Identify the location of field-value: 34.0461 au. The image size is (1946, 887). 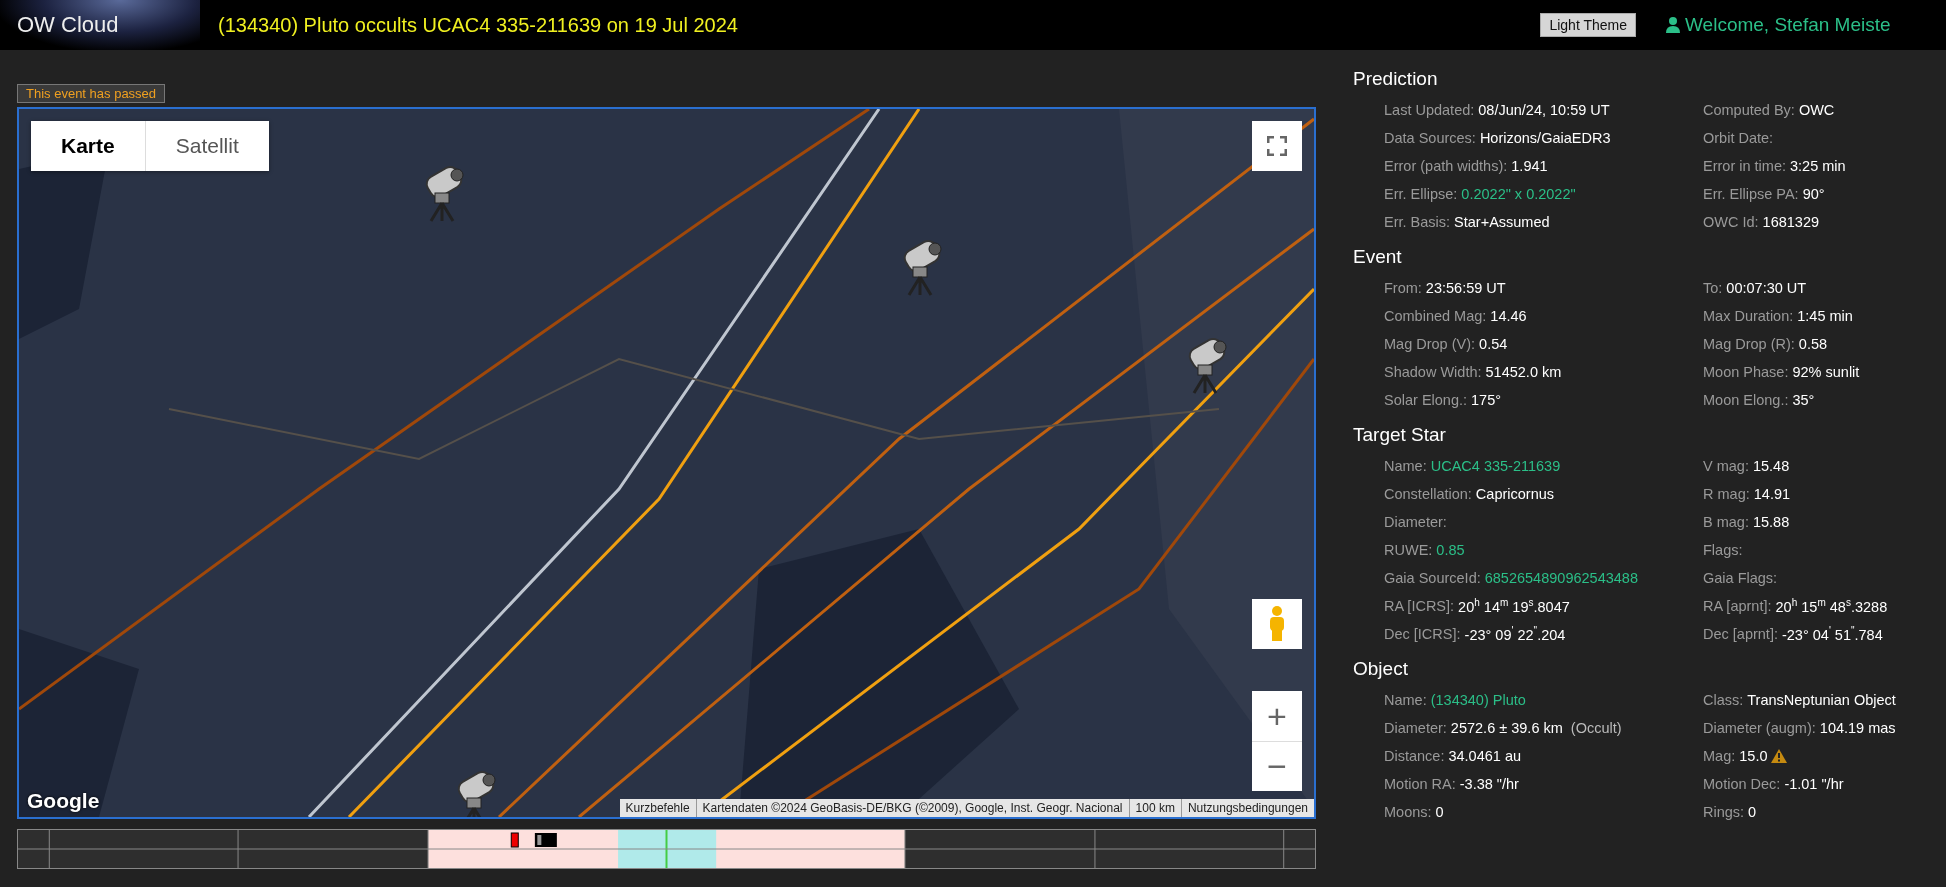
(1485, 756).